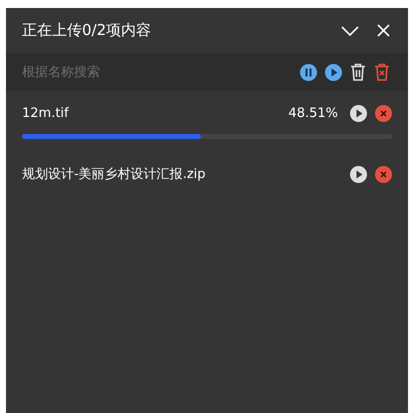  I want to click on collapse-button, so click(350, 31).